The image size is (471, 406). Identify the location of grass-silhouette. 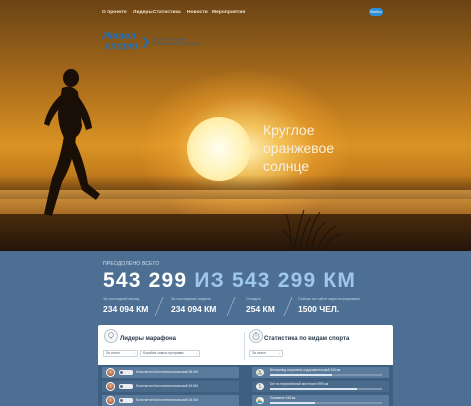
(312, 229).